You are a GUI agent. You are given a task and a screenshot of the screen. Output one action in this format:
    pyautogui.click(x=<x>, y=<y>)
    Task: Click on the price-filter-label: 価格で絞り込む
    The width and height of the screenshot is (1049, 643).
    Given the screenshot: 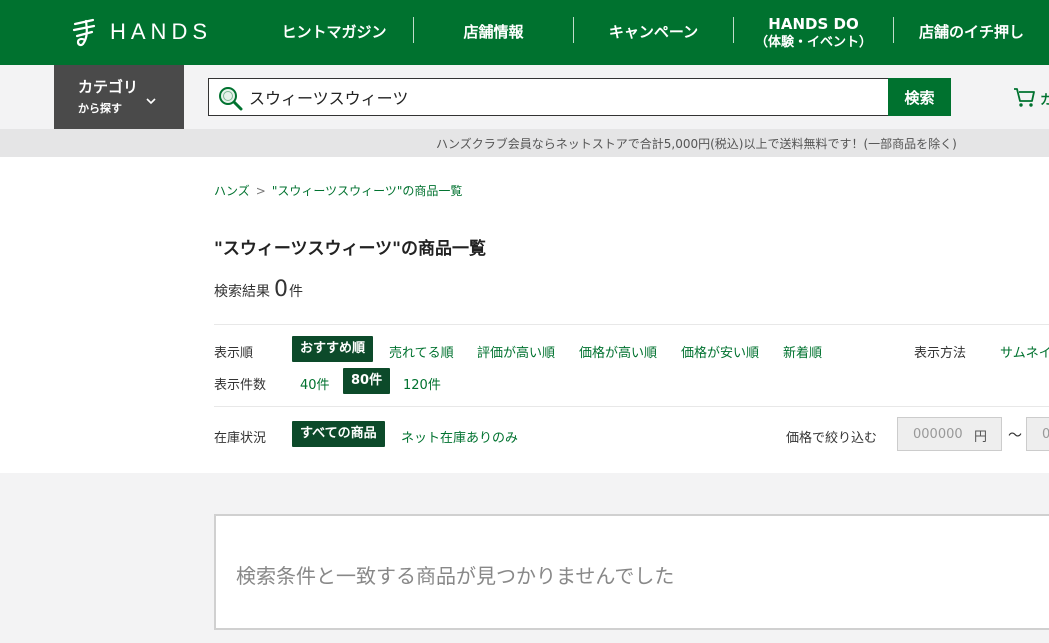 What is the action you would take?
    pyautogui.click(x=832, y=438)
    